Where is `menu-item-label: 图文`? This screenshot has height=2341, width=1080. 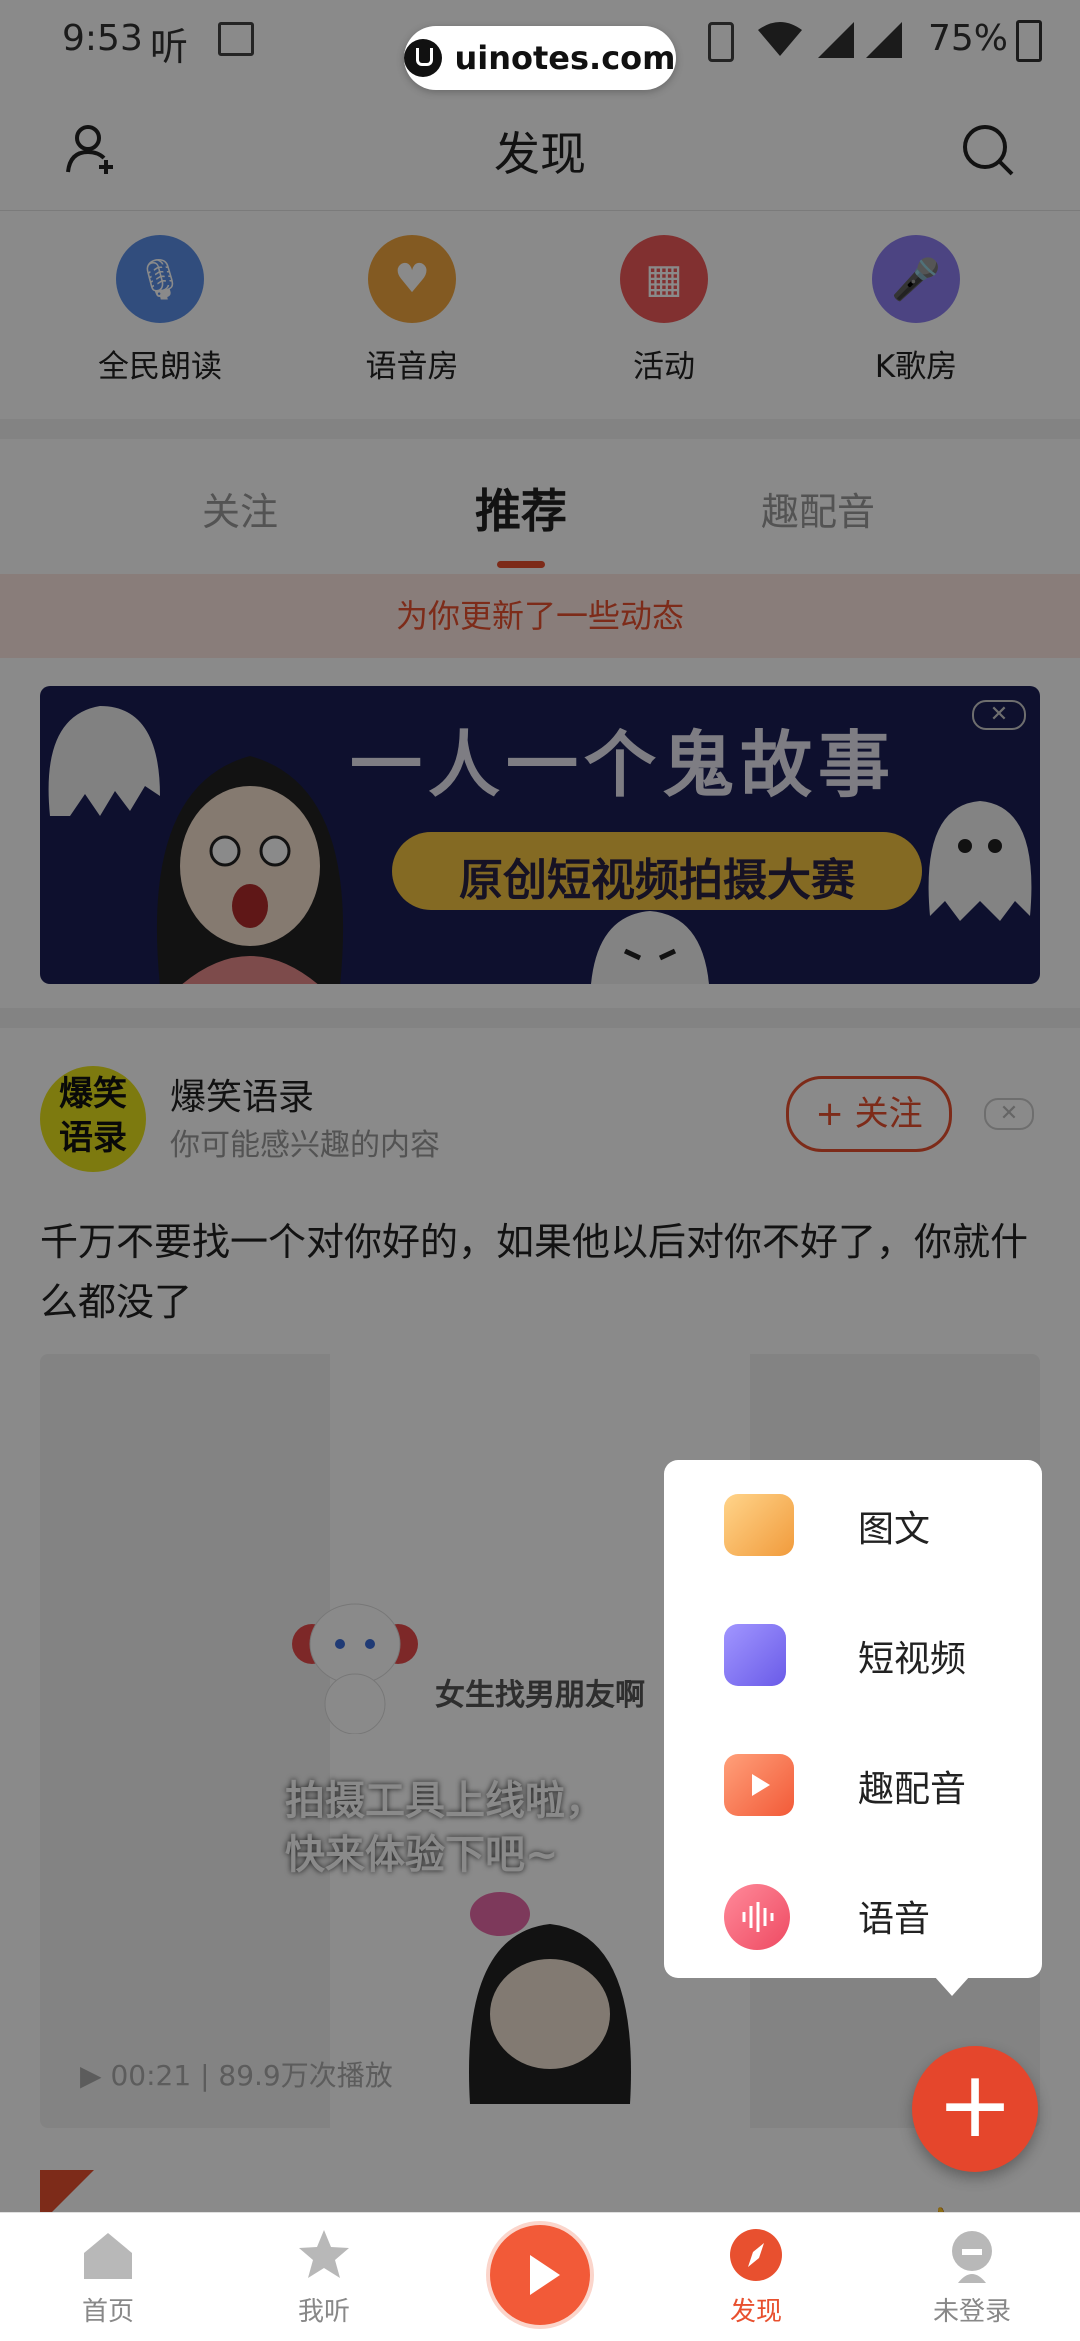 menu-item-label: 图文 is located at coordinates (894, 1529).